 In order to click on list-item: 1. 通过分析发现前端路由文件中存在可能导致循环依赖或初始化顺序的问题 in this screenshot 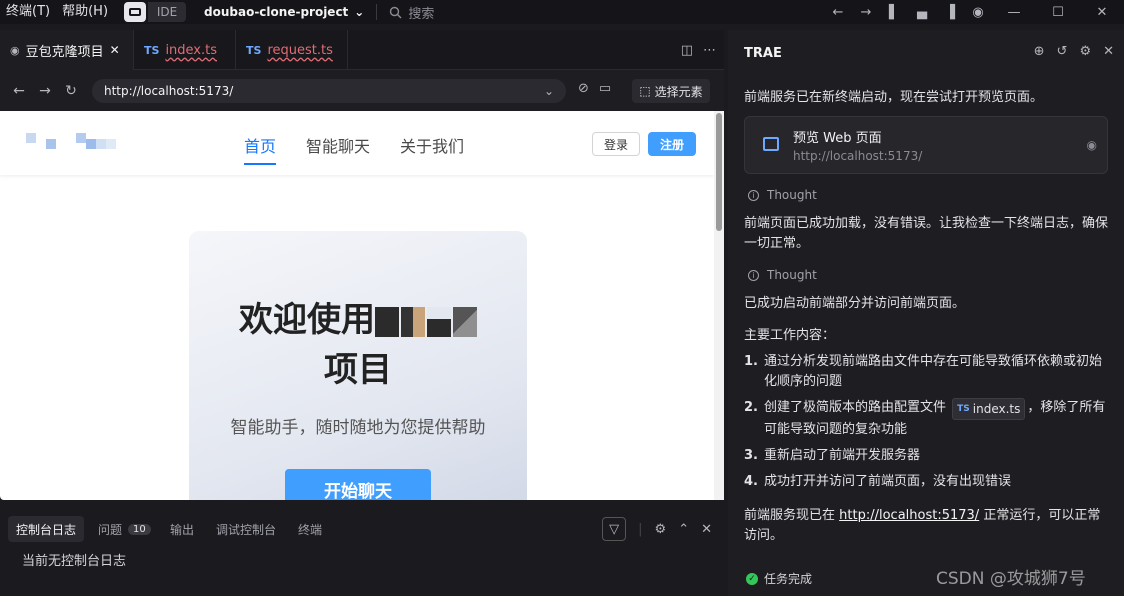, I will do `click(927, 372)`.